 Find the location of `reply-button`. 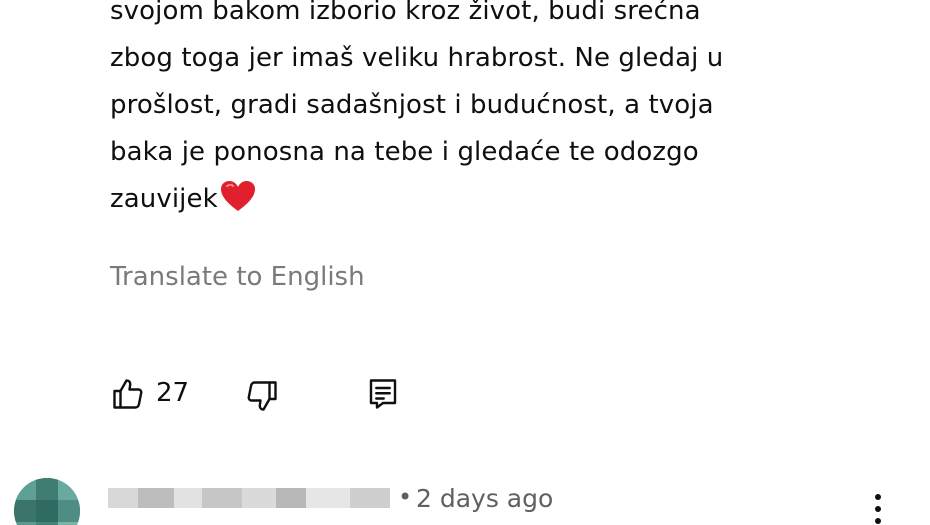

reply-button is located at coordinates (383, 394).